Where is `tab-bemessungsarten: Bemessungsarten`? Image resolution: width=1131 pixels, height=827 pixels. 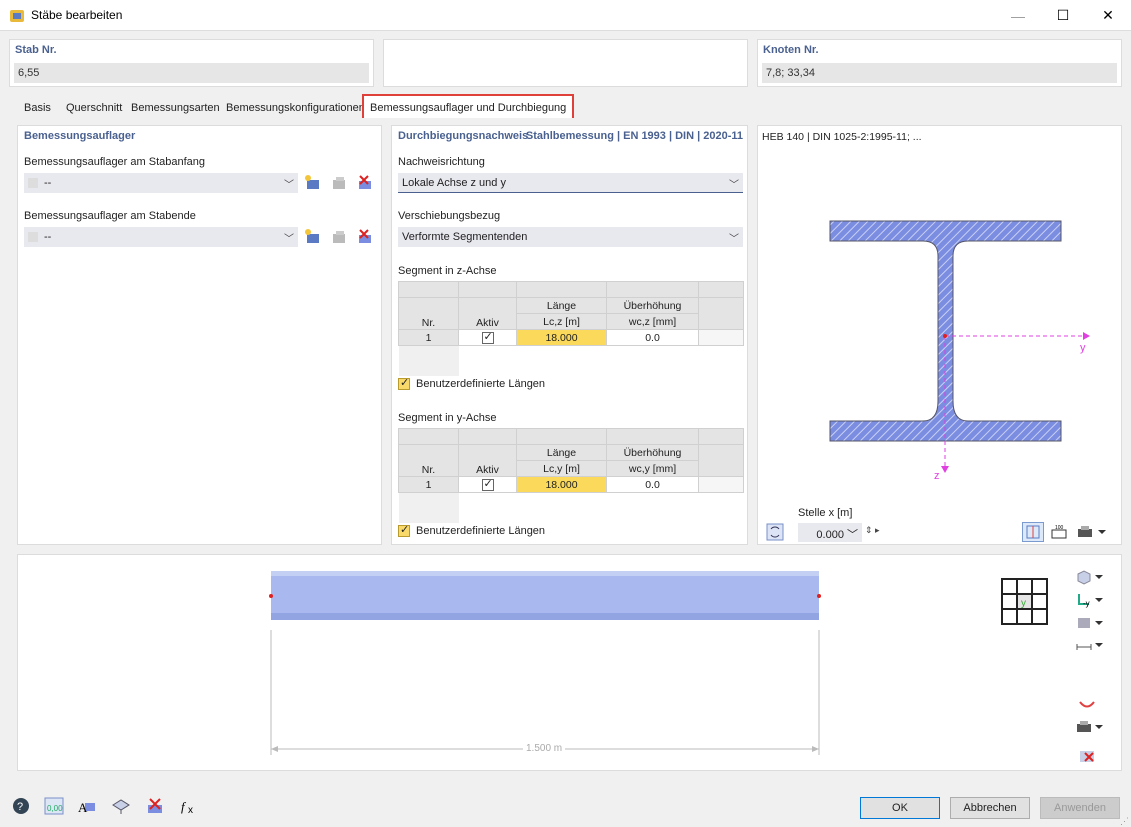 tab-bemessungsarten: Bemessungsarten is located at coordinates (175, 108).